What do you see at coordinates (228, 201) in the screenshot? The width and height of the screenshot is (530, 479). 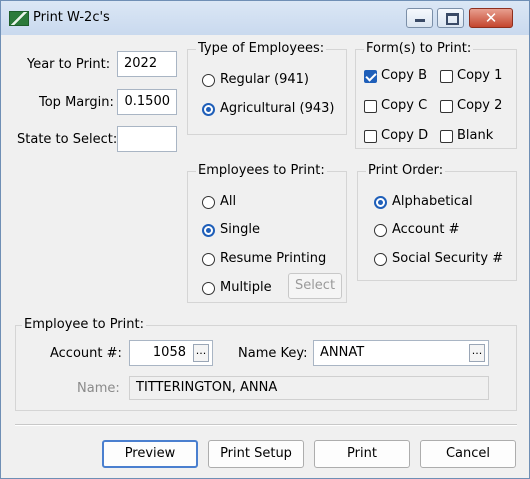 I see `all-label: All` at bounding box center [228, 201].